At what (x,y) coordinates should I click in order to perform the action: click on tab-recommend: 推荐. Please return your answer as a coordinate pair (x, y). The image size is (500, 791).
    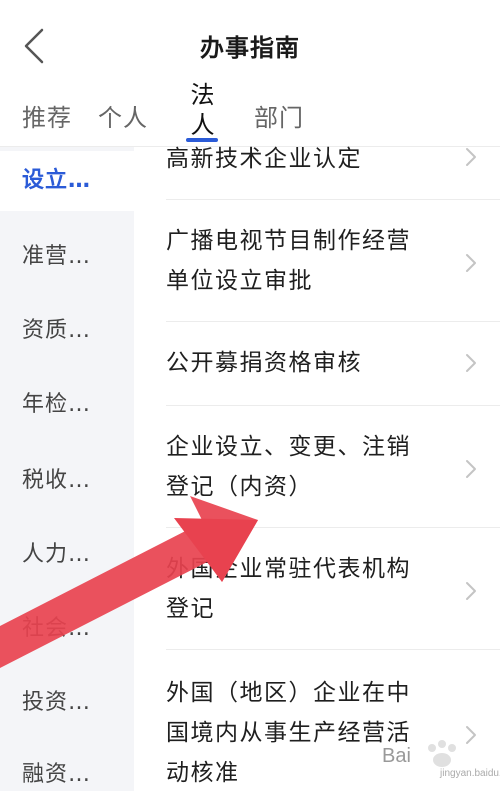
    Looking at the image, I should click on (47, 115).